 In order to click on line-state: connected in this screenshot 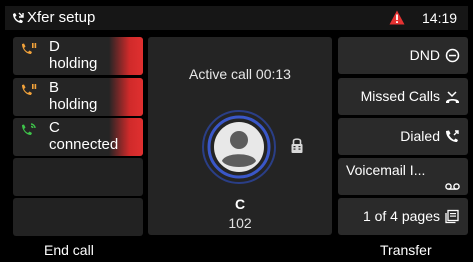, I will do `click(84, 144)`.